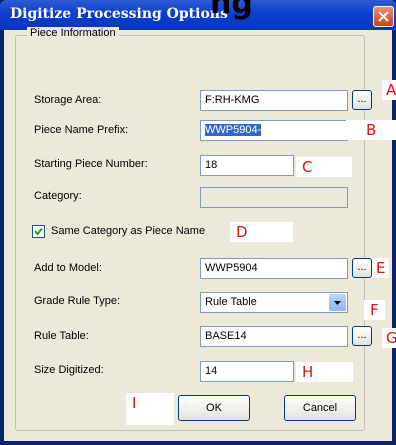  Describe the element at coordinates (274, 197) in the screenshot. I see `category-field` at that location.